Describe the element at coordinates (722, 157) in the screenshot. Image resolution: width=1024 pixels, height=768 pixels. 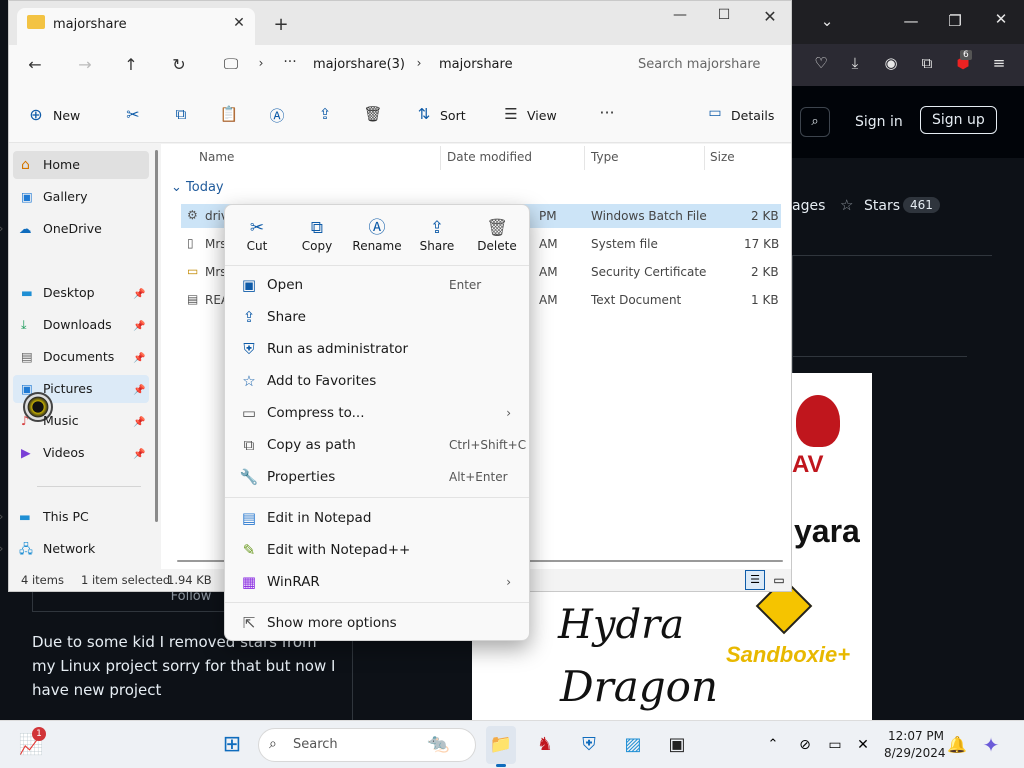
I see `column-size: Size` at that location.